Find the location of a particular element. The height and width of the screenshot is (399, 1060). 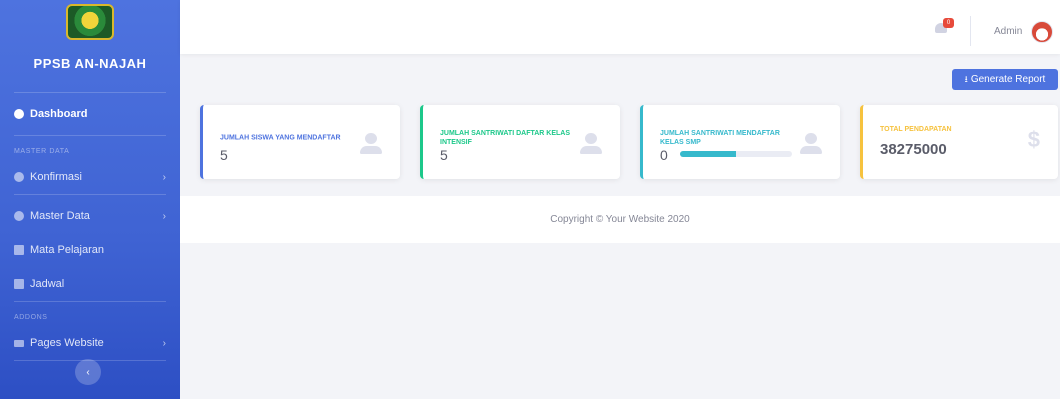

folder-icon is located at coordinates (19, 343).